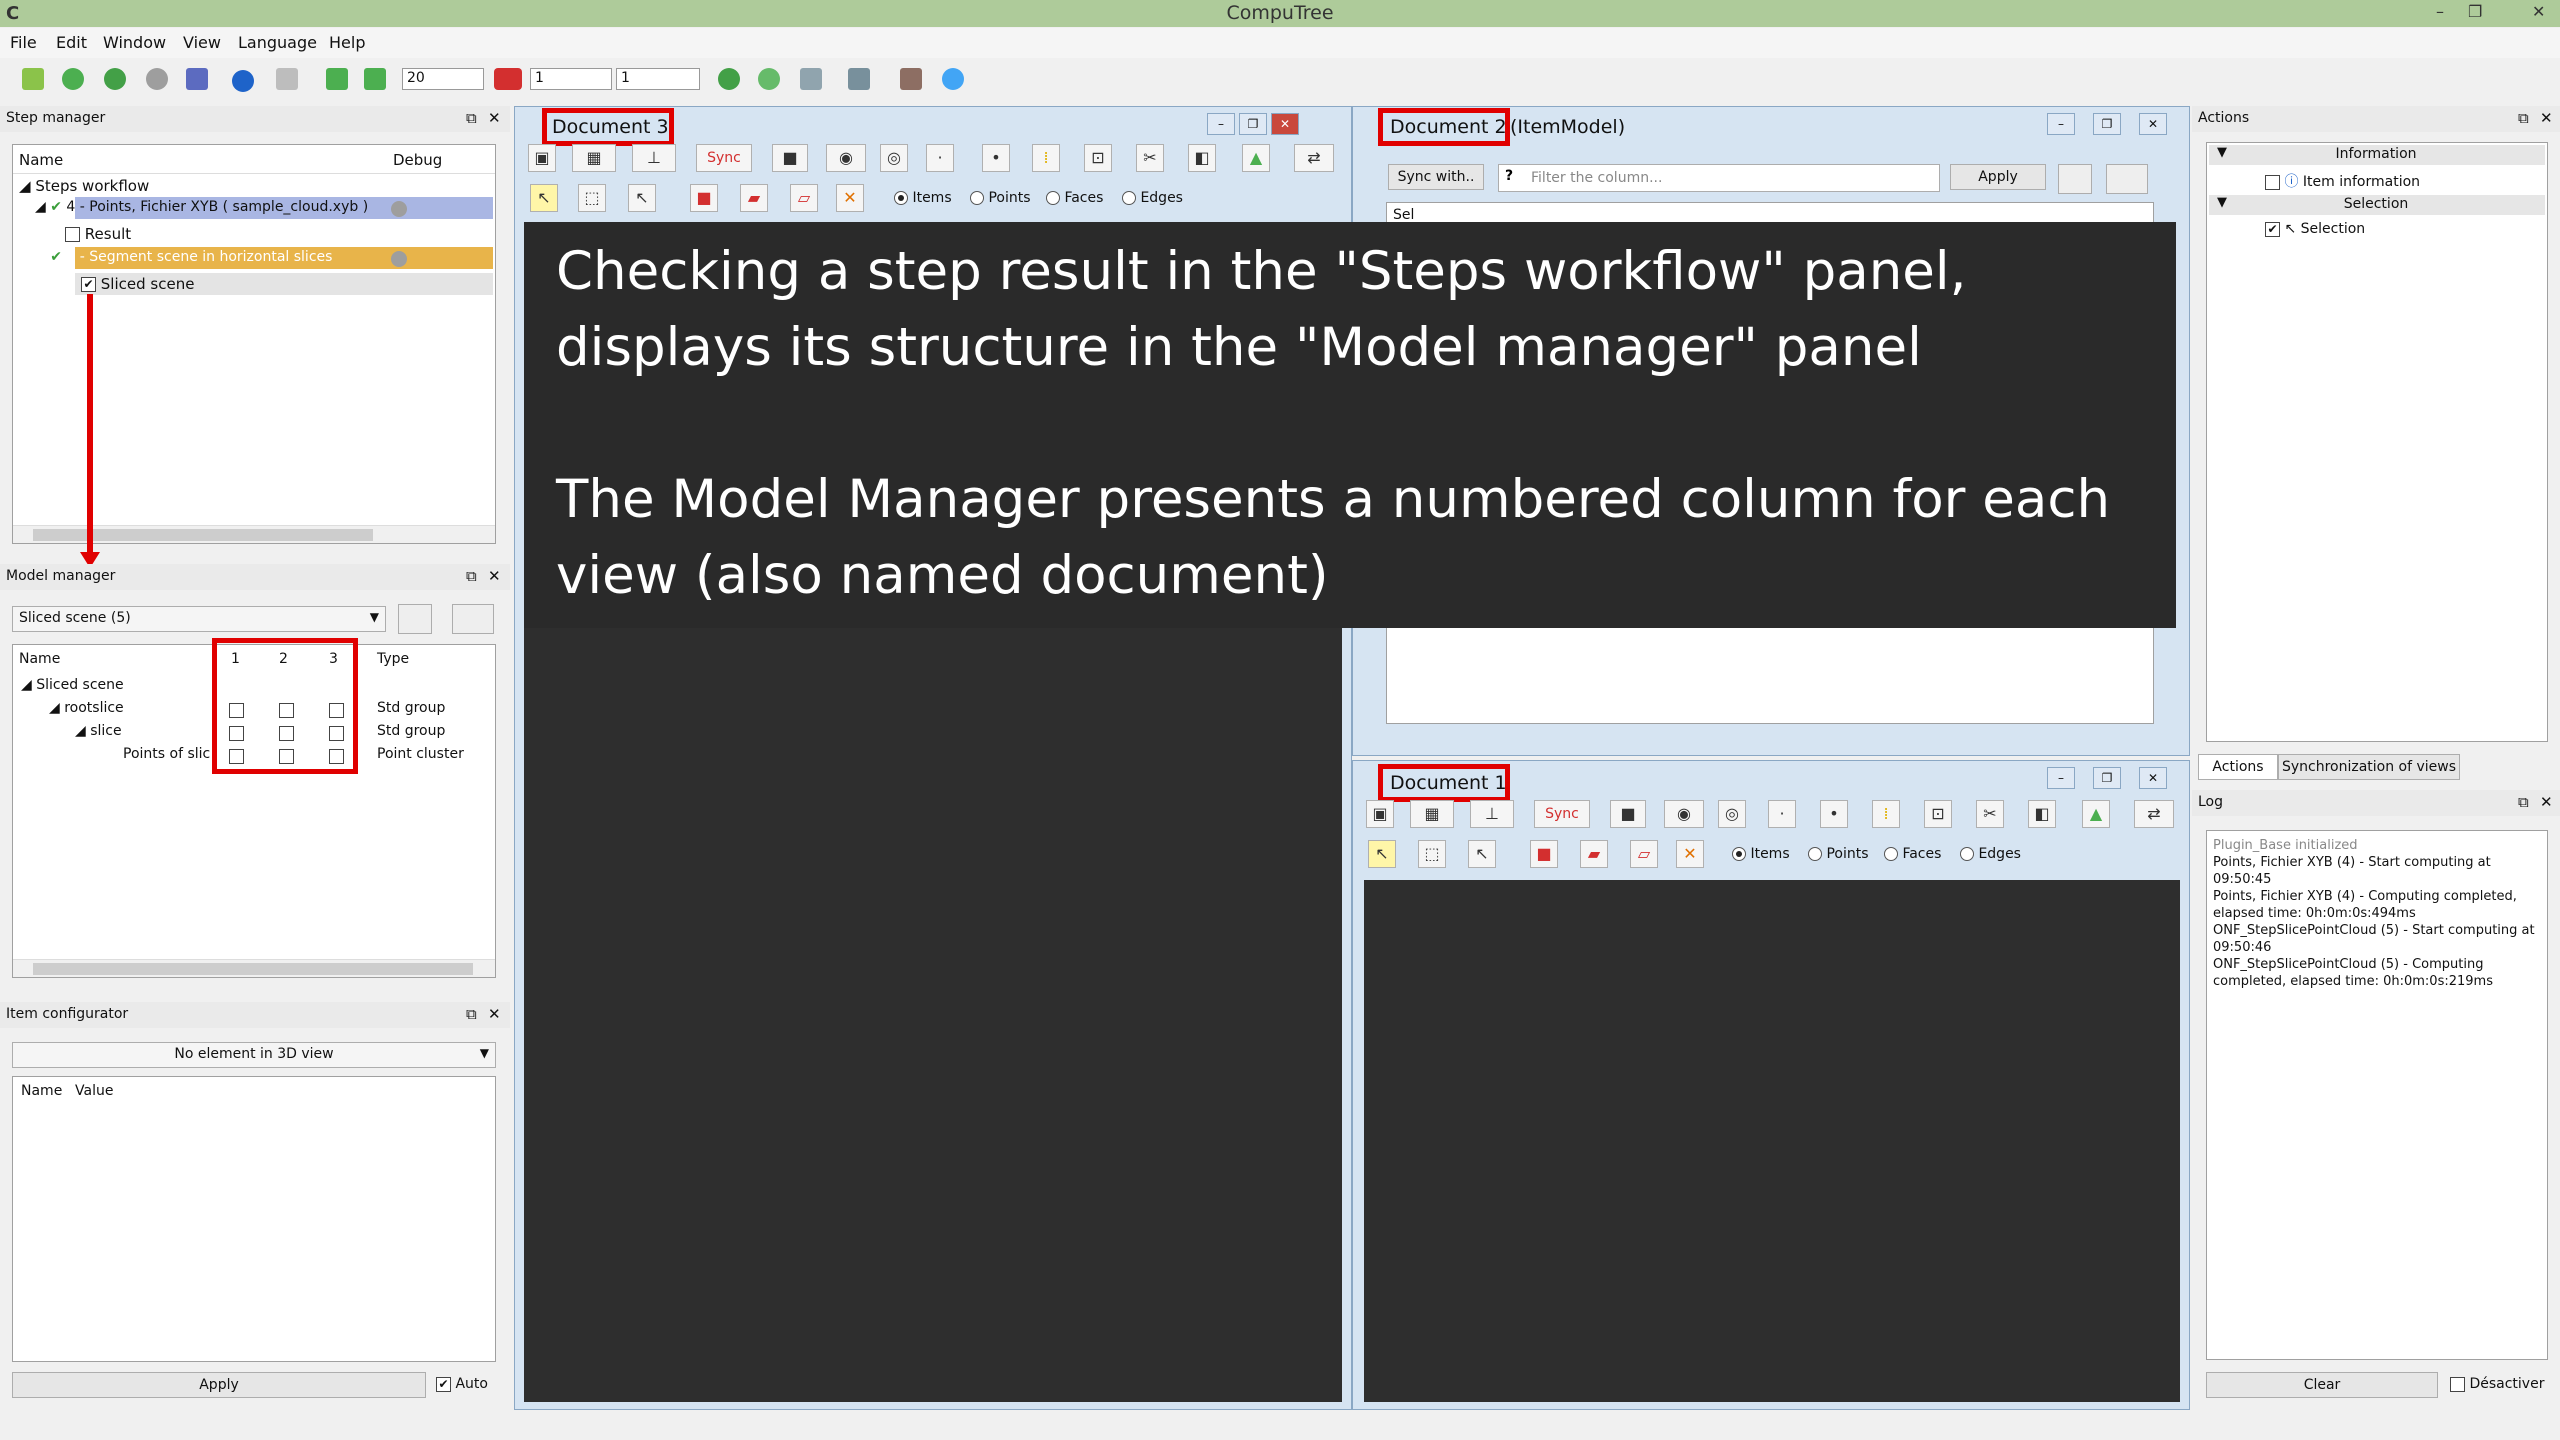 The height and width of the screenshot is (1440, 2560). Describe the element at coordinates (2322, 1385) in the screenshot. I see `clear-log-button: Clear` at that location.